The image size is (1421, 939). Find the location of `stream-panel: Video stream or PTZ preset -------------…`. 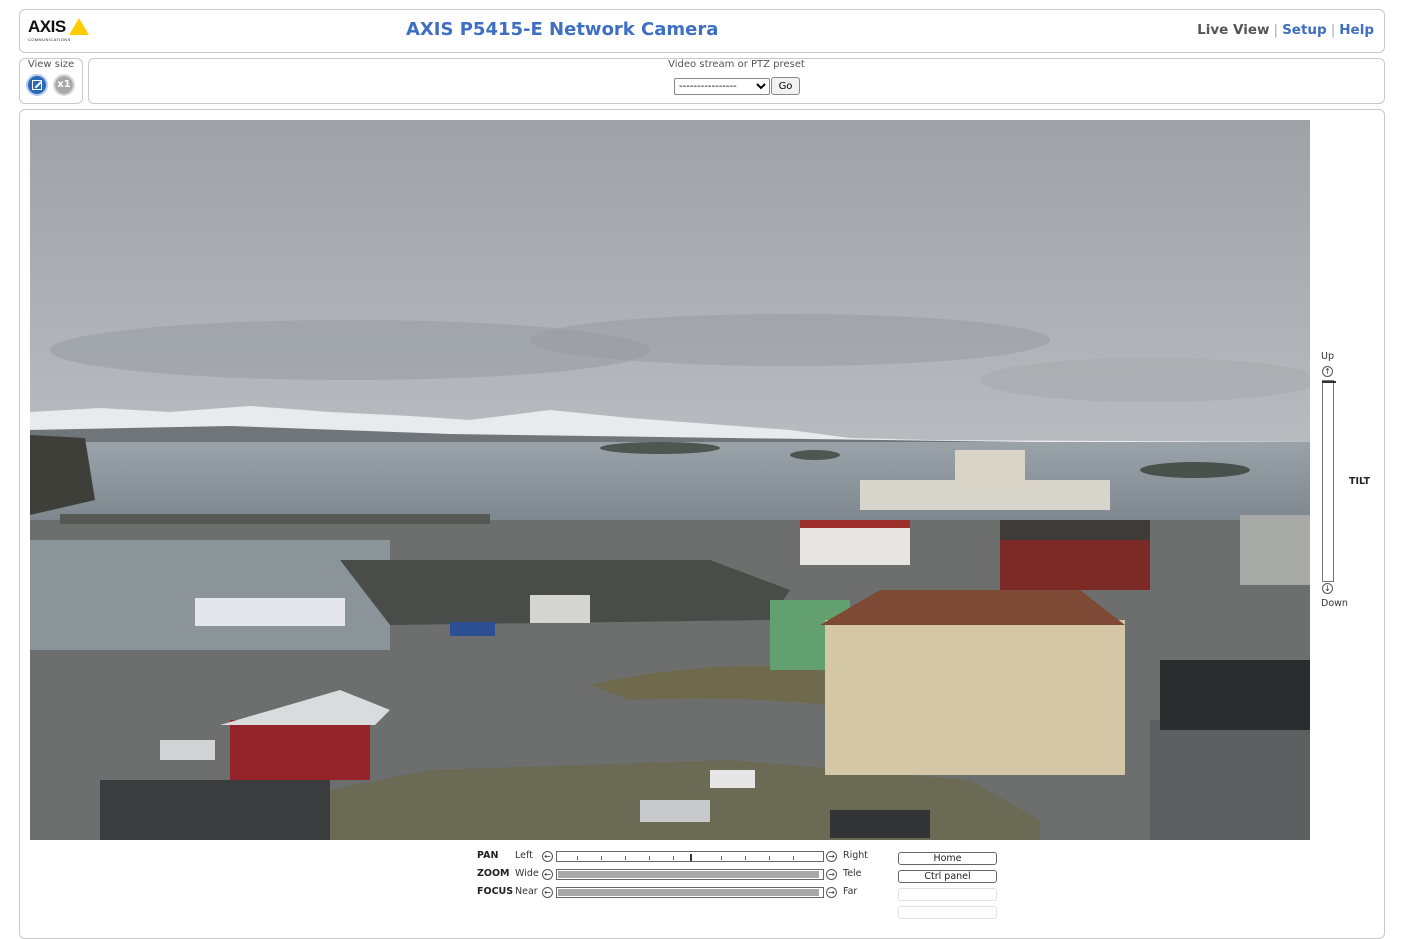

stream-panel: Video stream or PTZ preset -------------… is located at coordinates (736, 81).